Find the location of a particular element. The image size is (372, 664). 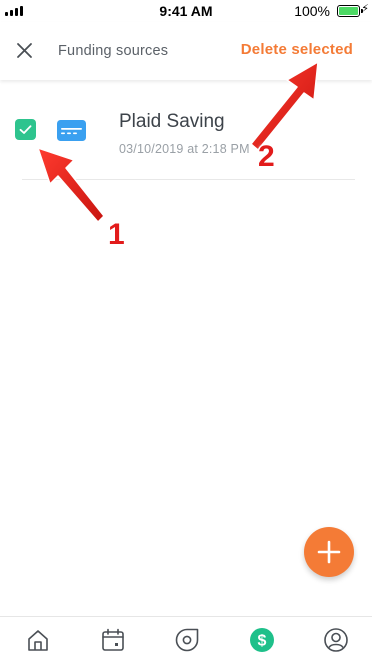

bottom-nav: $ is located at coordinates (186, 640).